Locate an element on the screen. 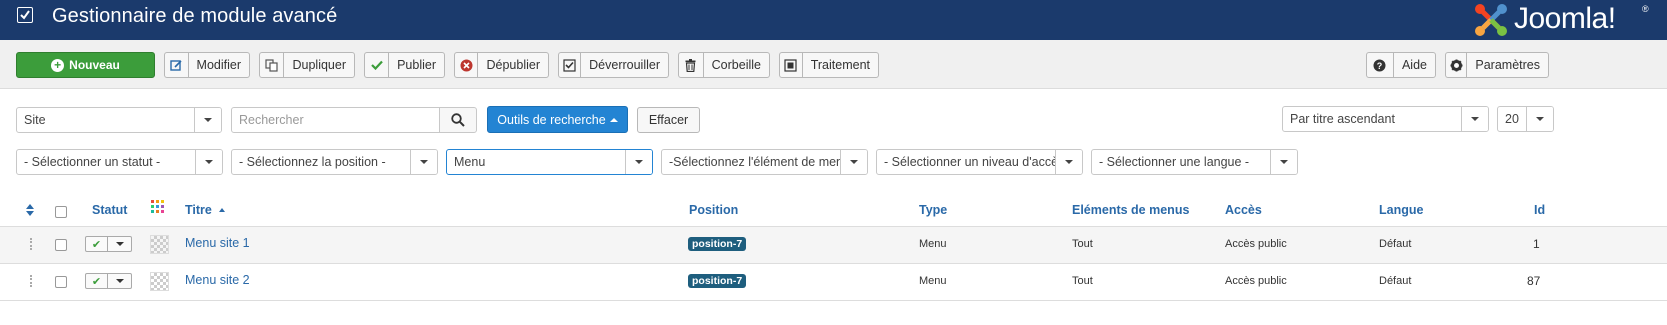 The height and width of the screenshot is (325, 1667). batch-button: Traitement is located at coordinates (829, 65).